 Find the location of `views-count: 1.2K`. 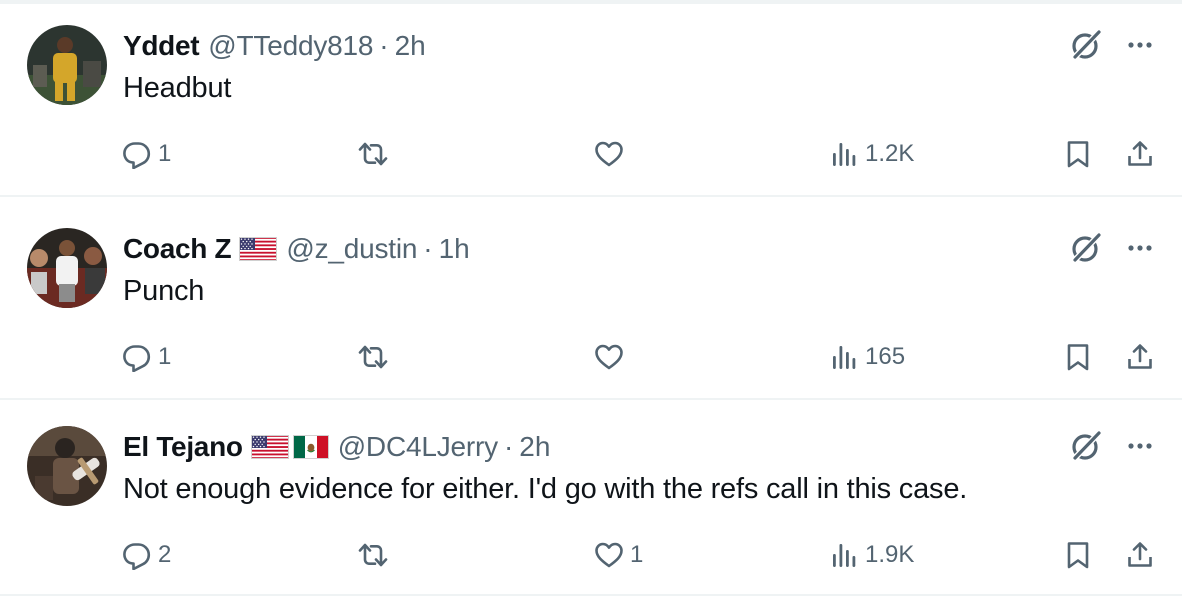

views-count: 1.2K is located at coordinates (890, 153).